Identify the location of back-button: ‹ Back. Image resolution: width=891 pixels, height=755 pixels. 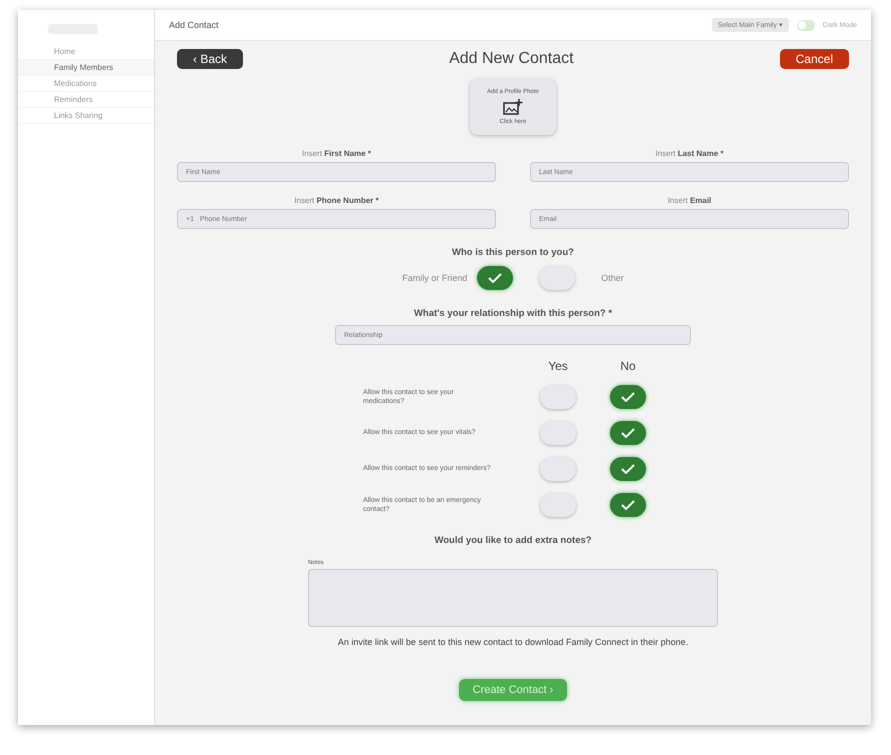
(210, 59).